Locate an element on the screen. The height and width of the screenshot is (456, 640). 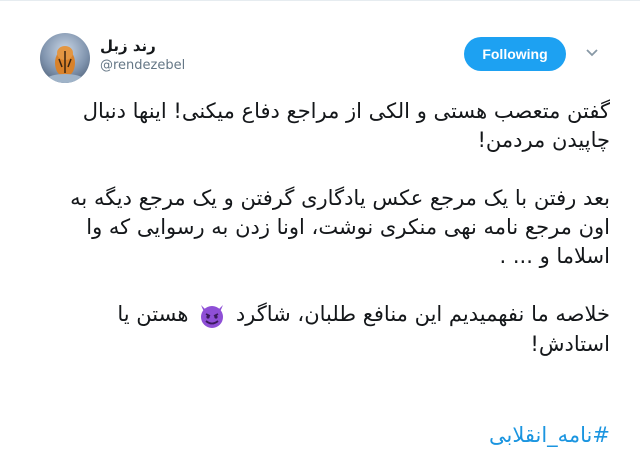
following-button: Following is located at coordinates (515, 54).